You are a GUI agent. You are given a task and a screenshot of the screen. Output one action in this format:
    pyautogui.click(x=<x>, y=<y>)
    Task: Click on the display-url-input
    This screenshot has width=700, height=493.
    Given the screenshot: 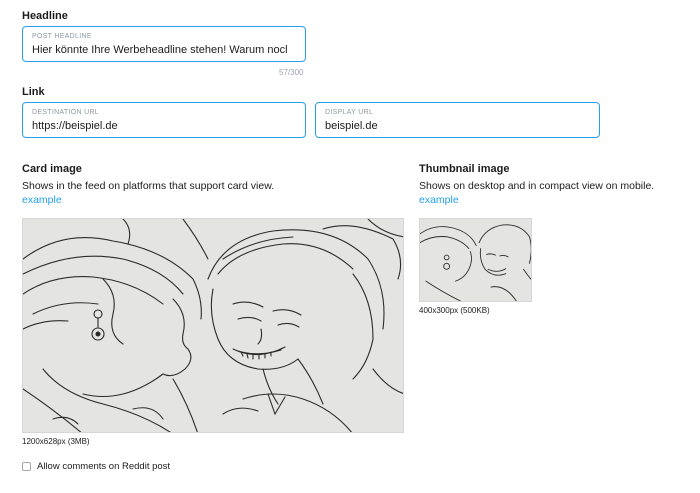 What is the action you would take?
    pyautogui.click(x=458, y=126)
    